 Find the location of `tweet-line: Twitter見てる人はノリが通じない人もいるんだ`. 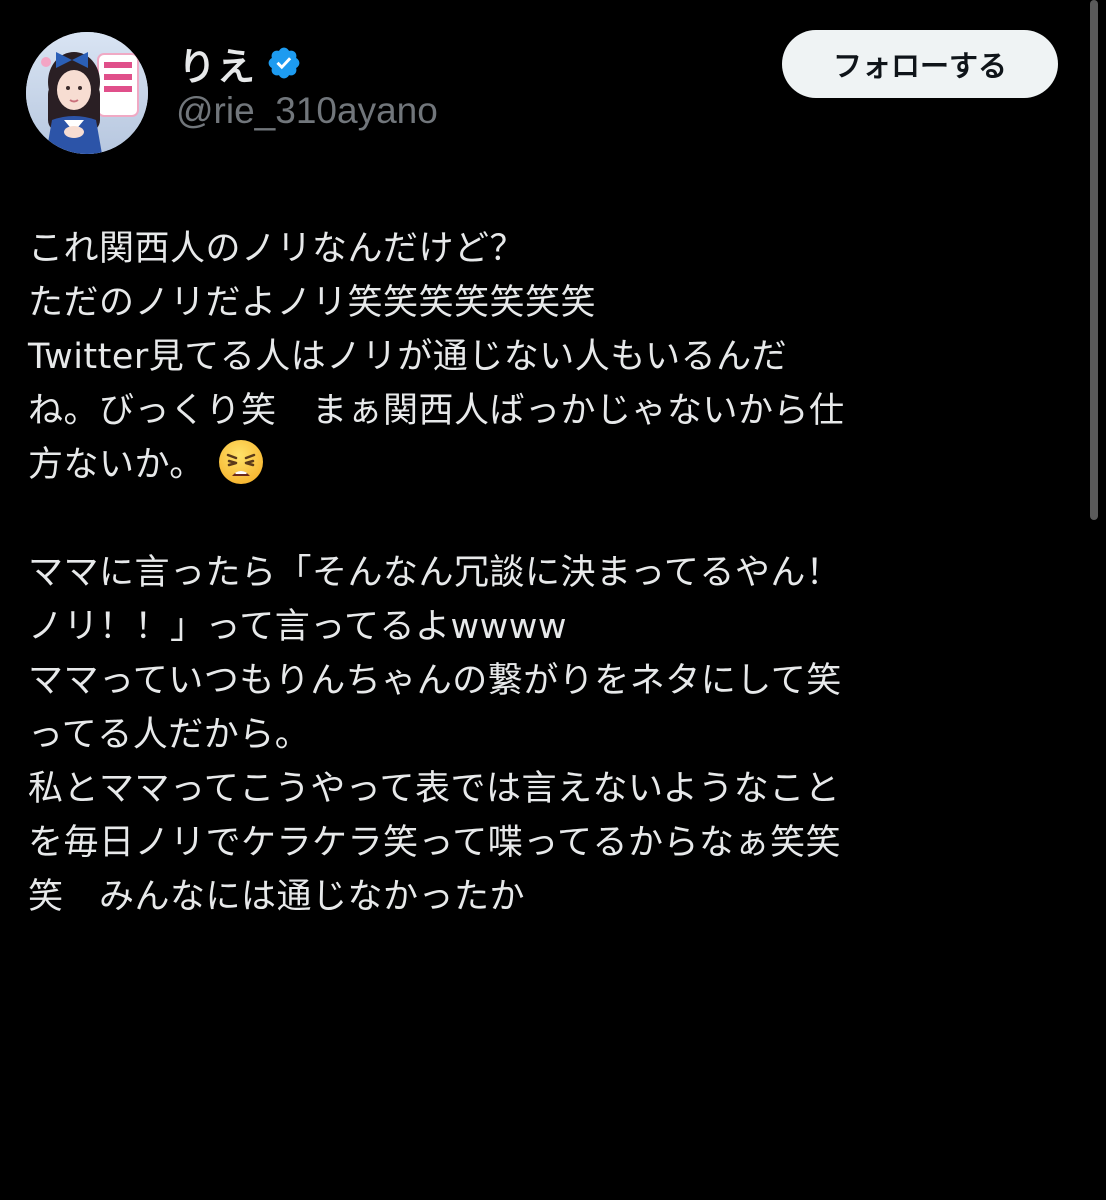

tweet-line: Twitter見てる人はノリが通じない人もいるんだ is located at coordinates (408, 357).